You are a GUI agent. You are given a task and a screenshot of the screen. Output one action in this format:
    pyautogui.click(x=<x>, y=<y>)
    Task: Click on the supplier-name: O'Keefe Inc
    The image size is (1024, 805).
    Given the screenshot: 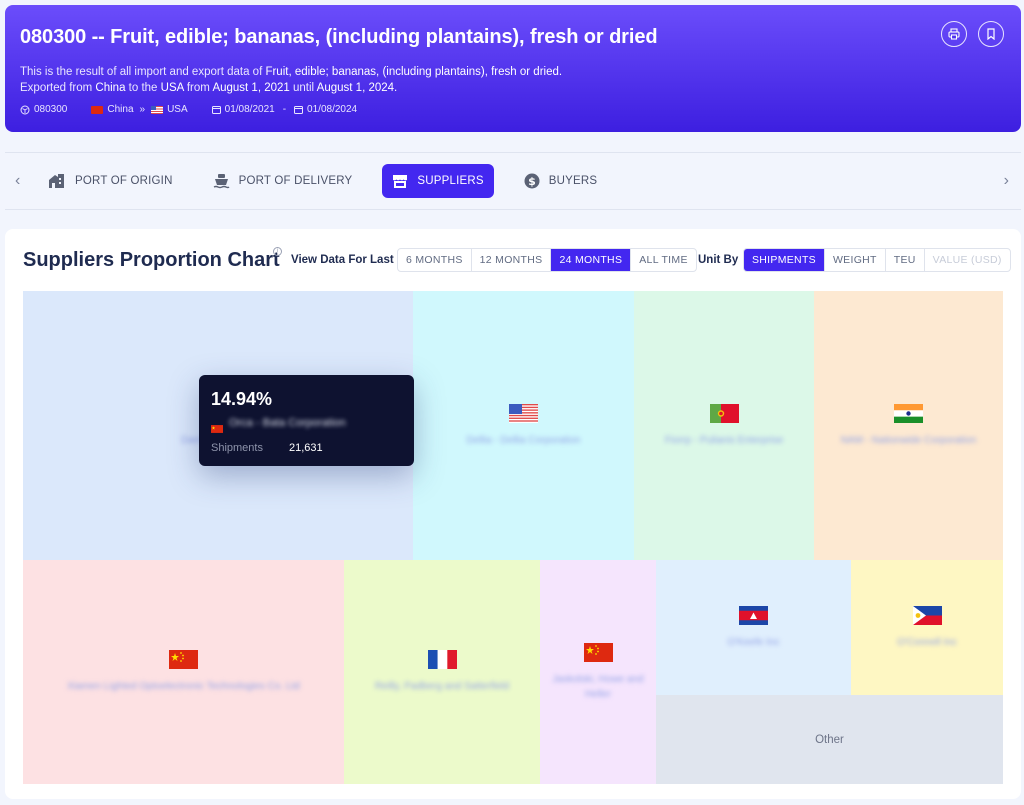 What is the action you would take?
    pyautogui.click(x=753, y=642)
    